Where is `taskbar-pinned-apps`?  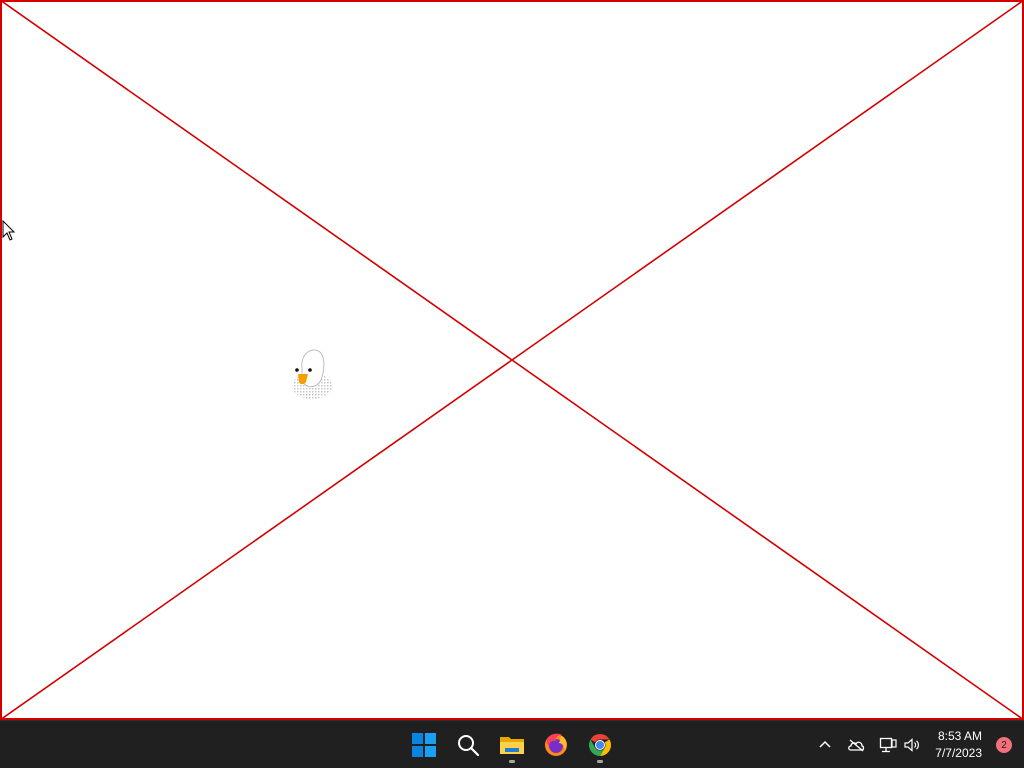 taskbar-pinned-apps is located at coordinates (512, 744).